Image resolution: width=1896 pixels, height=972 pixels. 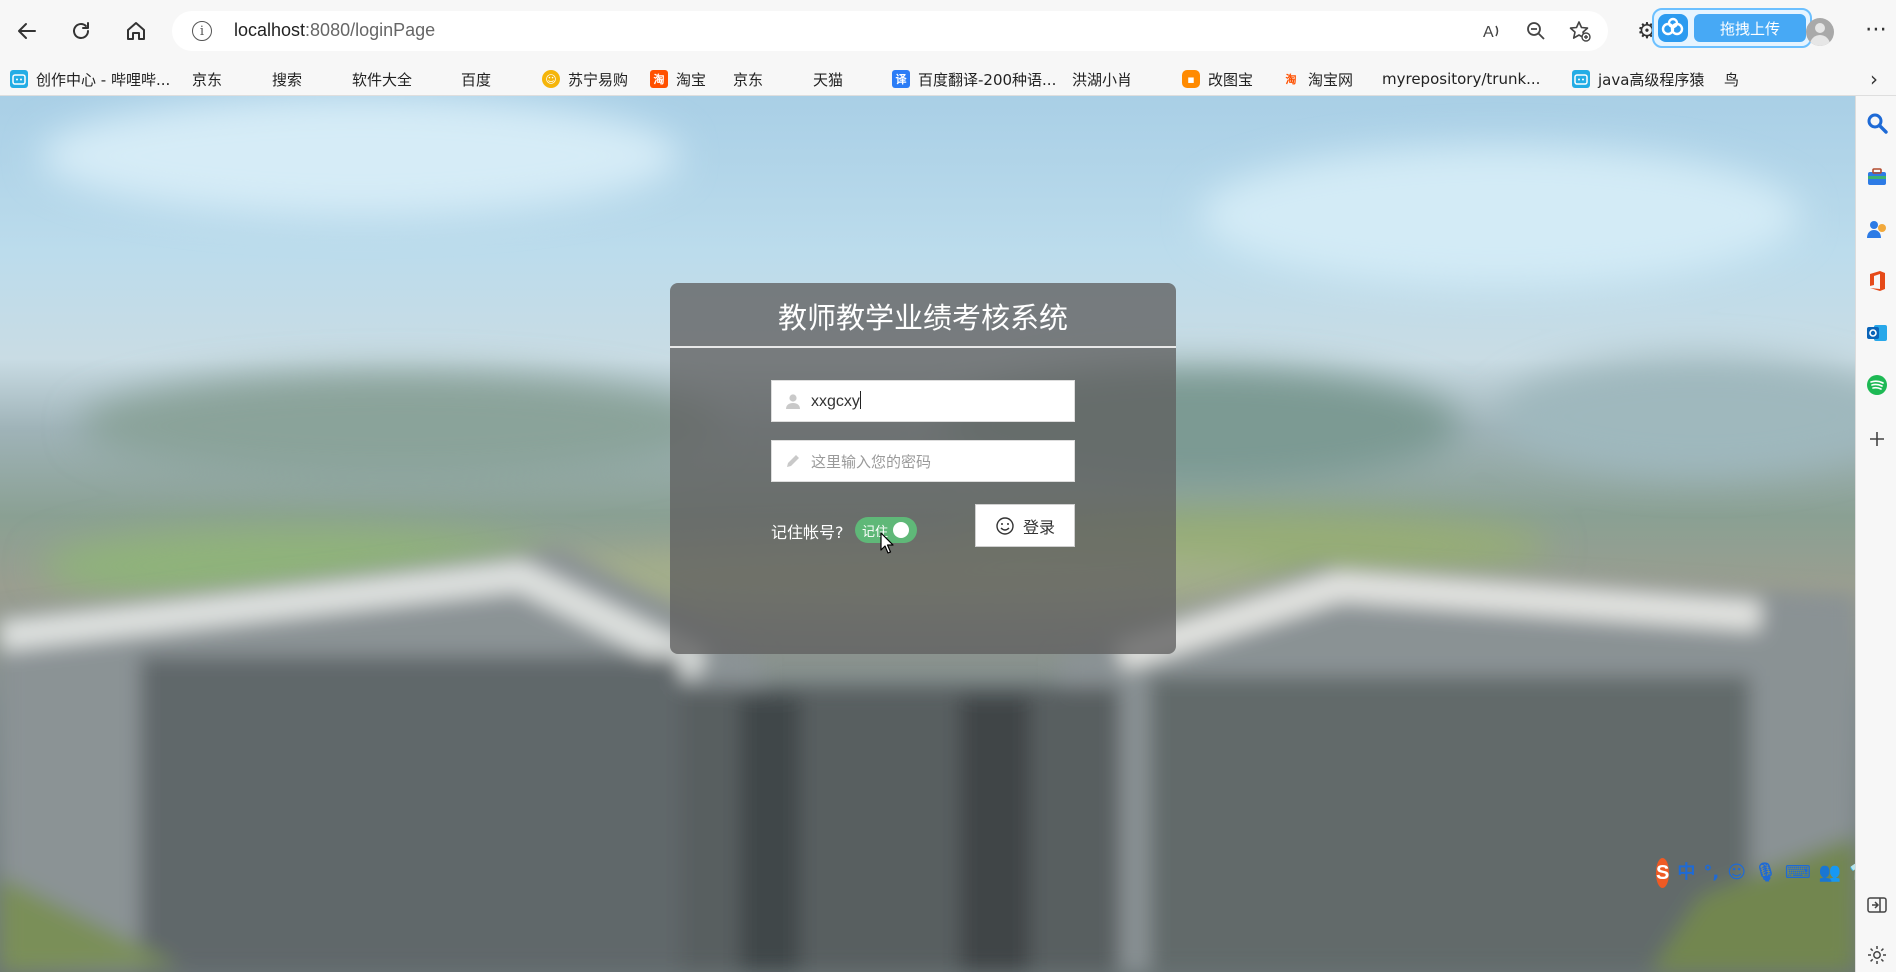 I want to click on more-options-icon: ⋯, so click(x=1876, y=29).